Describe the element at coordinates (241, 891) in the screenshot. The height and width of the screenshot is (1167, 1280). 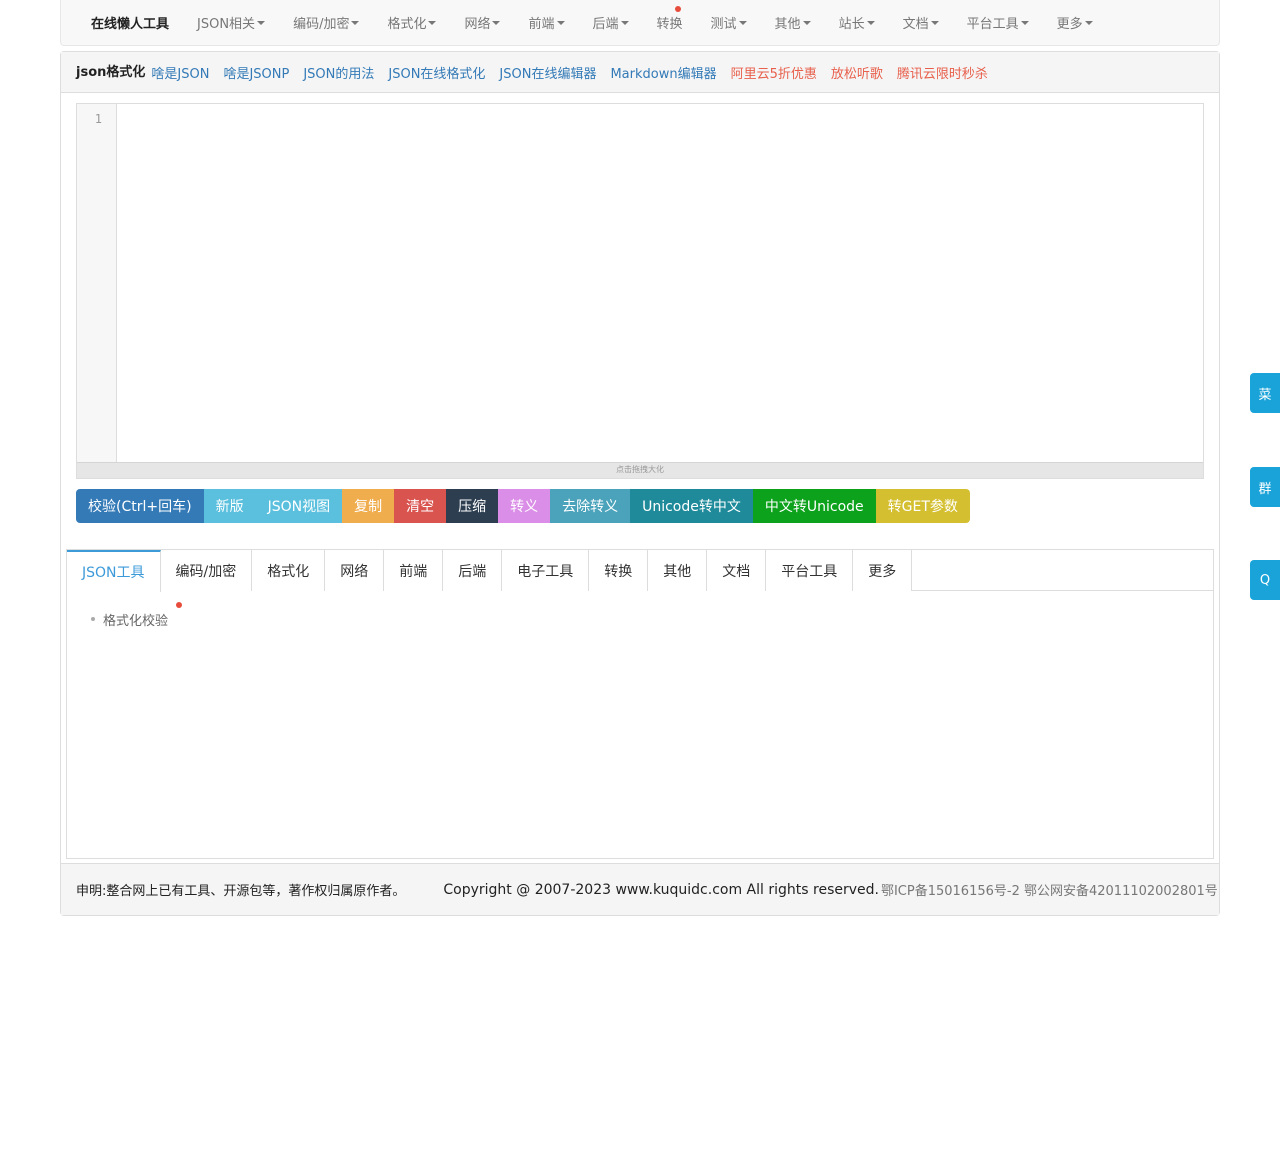
I see `footer-statement: 申明:整合网上已有工具、开源包等，著作权归属原作者。` at that location.